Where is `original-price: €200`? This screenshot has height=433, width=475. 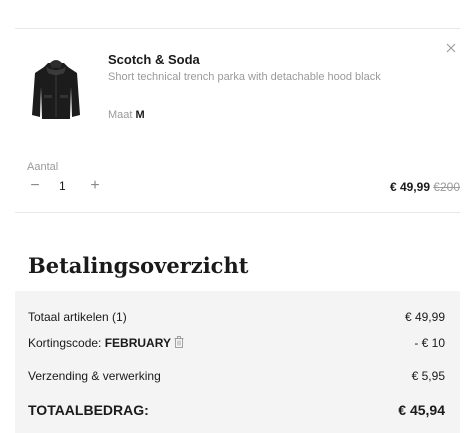 original-price: €200 is located at coordinates (446, 187).